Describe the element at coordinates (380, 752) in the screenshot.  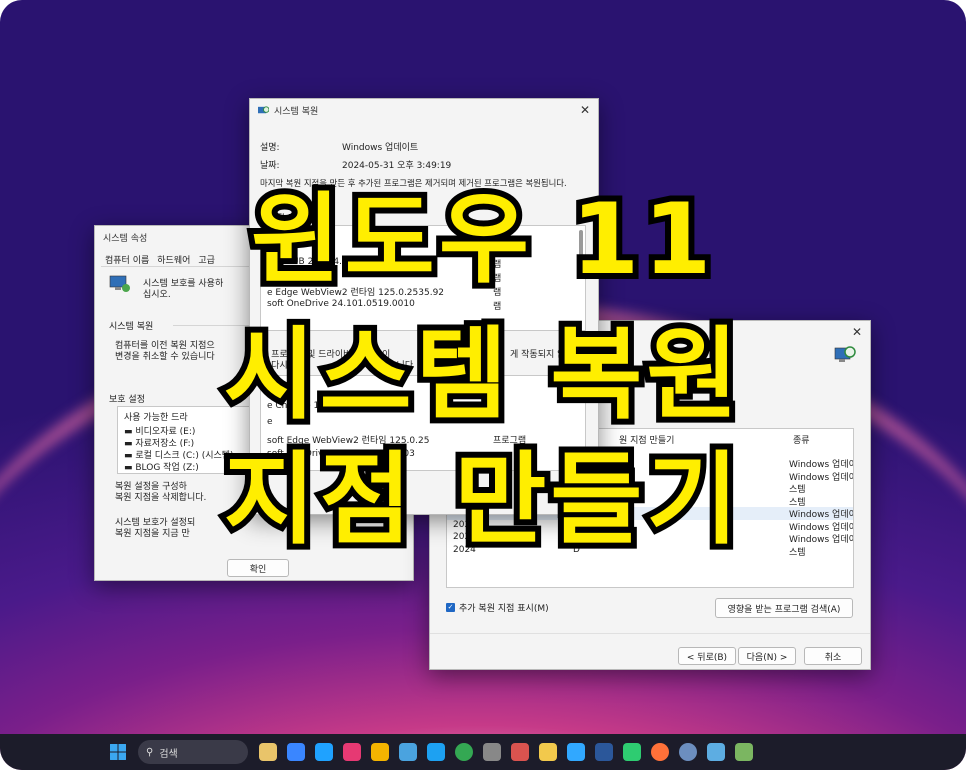
I see `folder-icon` at that location.